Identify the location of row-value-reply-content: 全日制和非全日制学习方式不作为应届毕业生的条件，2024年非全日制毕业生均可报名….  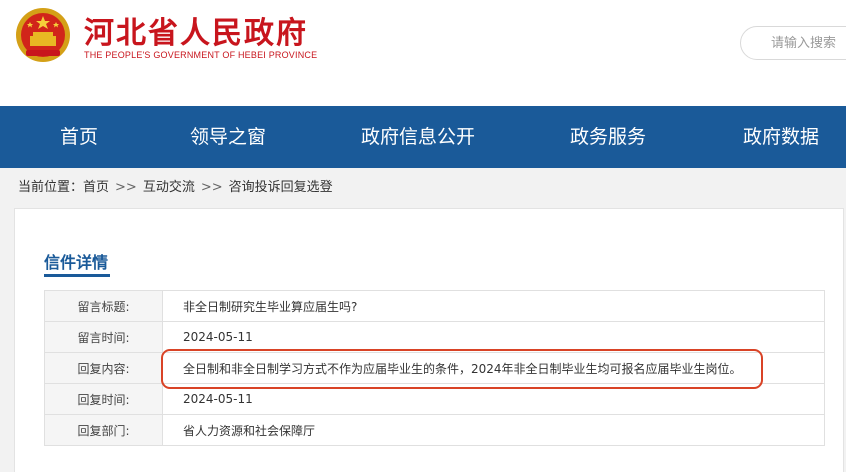
(493, 368).